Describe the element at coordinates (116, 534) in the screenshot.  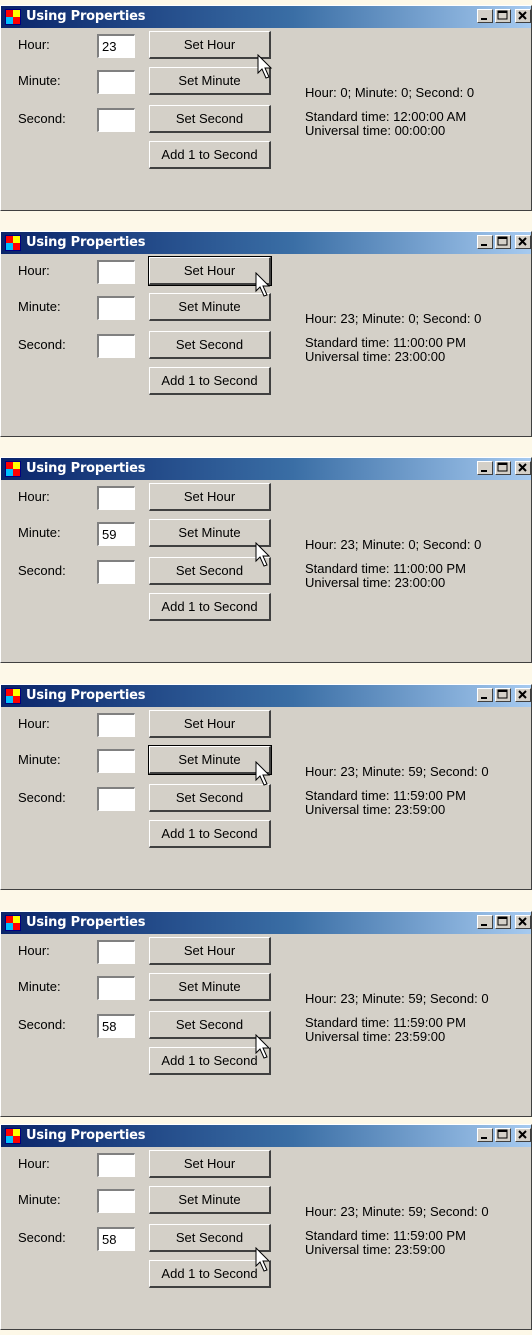
I see `minute-input: 59` at that location.